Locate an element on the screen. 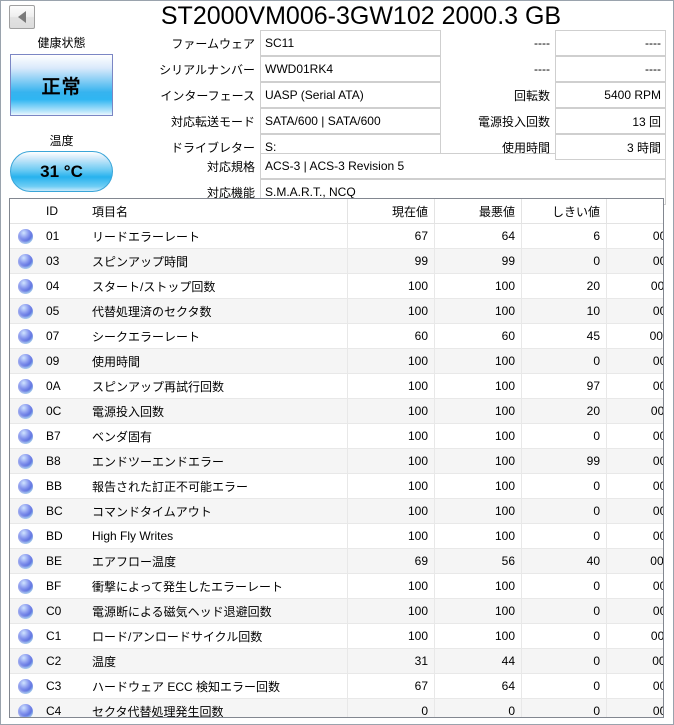 The image size is (674, 725). current-value-cell: 99 is located at coordinates (391, 261).